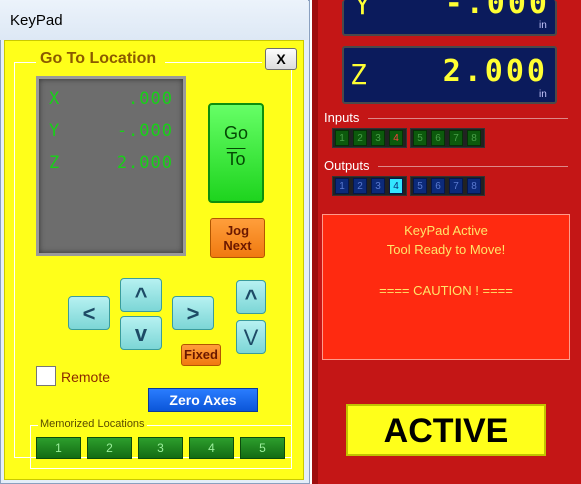 The height and width of the screenshot is (484, 581). I want to click on jog-z-plus-button: ^, so click(251, 297).